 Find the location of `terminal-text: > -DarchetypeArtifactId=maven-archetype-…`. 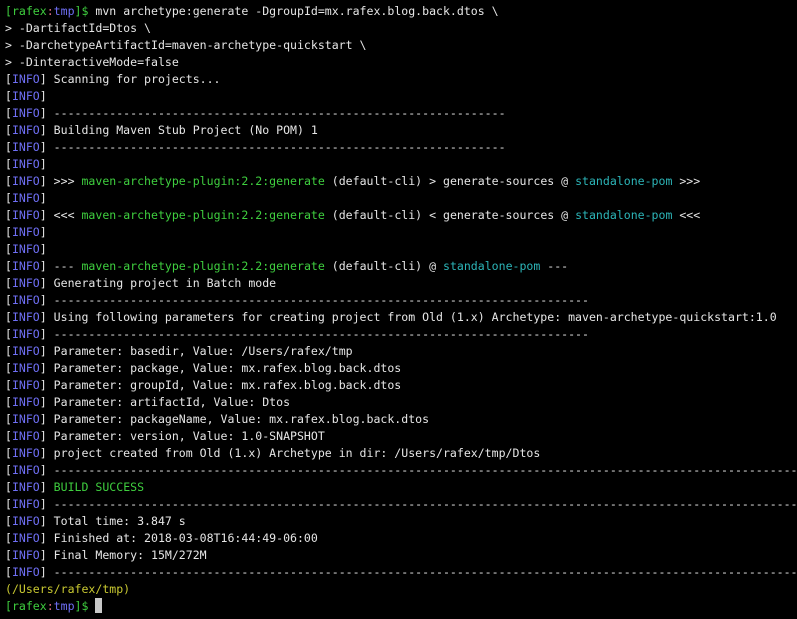

terminal-text: > -DarchetypeArtifactId=maven-archetype-… is located at coordinates (186, 45).